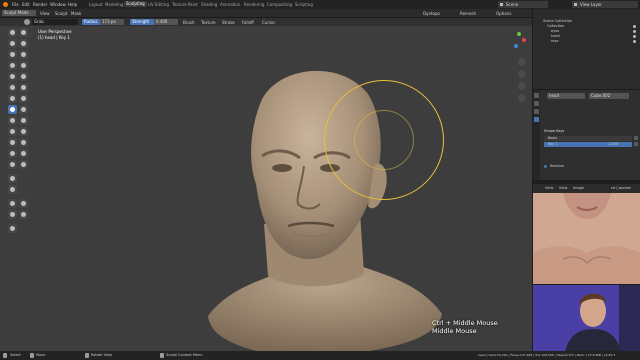 This screenshot has width=640, height=360. I want to click on box-hide-icon, so click(12, 189).